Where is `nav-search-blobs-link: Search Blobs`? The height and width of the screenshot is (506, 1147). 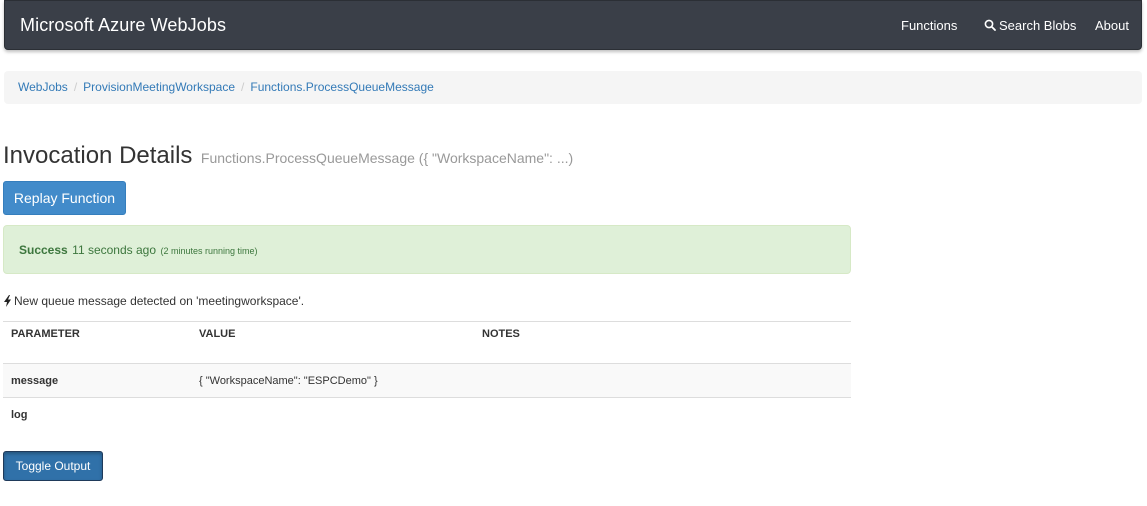 nav-search-blobs-link: Search Blobs is located at coordinates (1030, 25).